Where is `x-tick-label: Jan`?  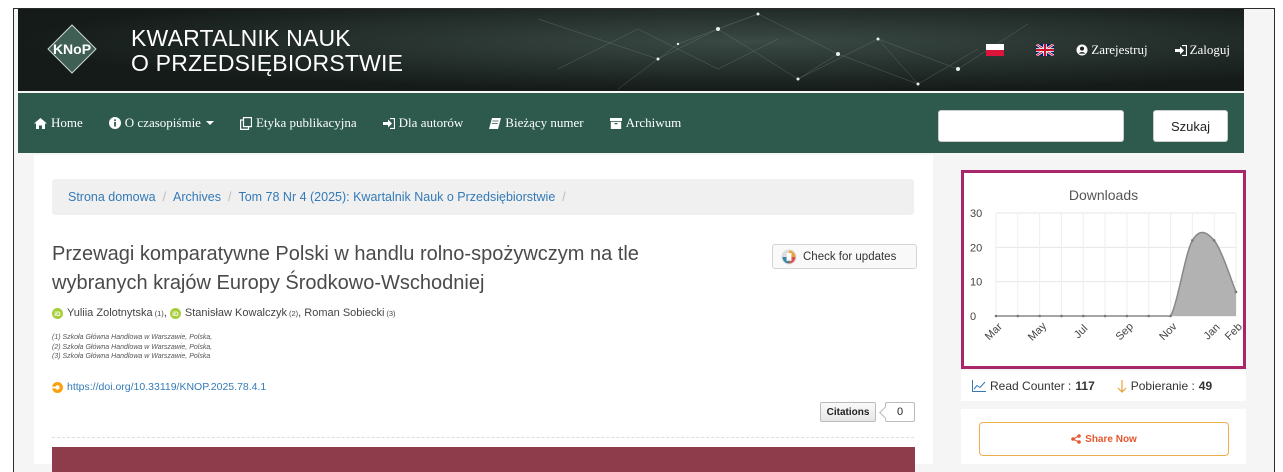
x-tick-label: Jan is located at coordinates (1212, 331).